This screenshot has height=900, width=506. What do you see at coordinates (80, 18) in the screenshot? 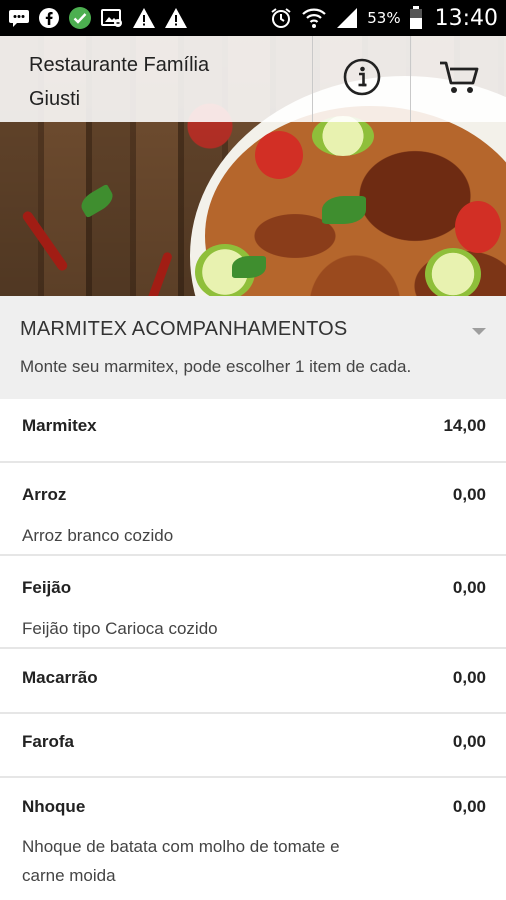
I see `check-circle-icon` at bounding box center [80, 18].